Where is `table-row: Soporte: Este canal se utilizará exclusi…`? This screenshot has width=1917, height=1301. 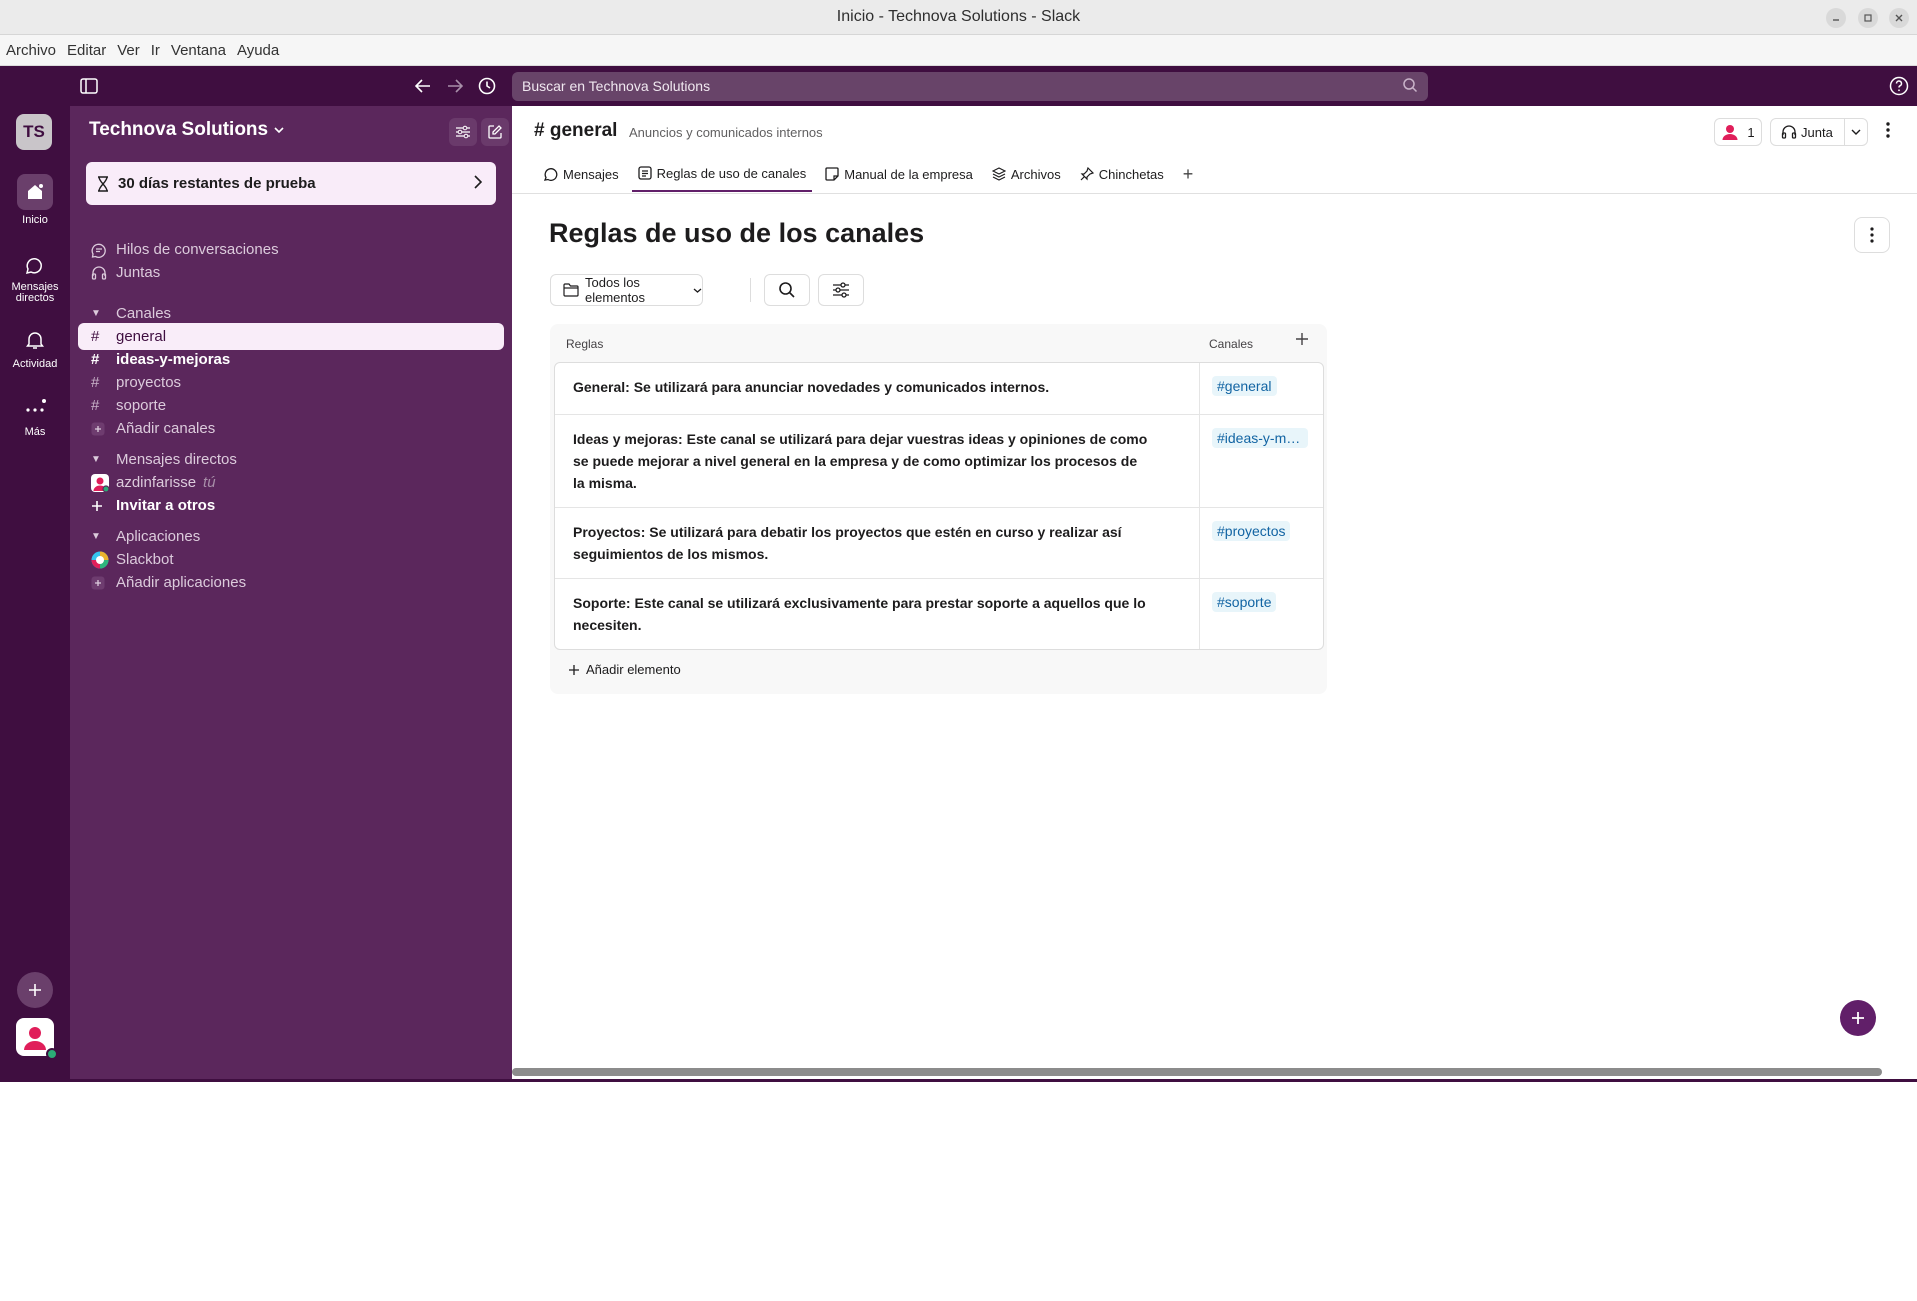
table-row: Soporte: Este canal se utilizará exclusi… is located at coordinates (939, 614).